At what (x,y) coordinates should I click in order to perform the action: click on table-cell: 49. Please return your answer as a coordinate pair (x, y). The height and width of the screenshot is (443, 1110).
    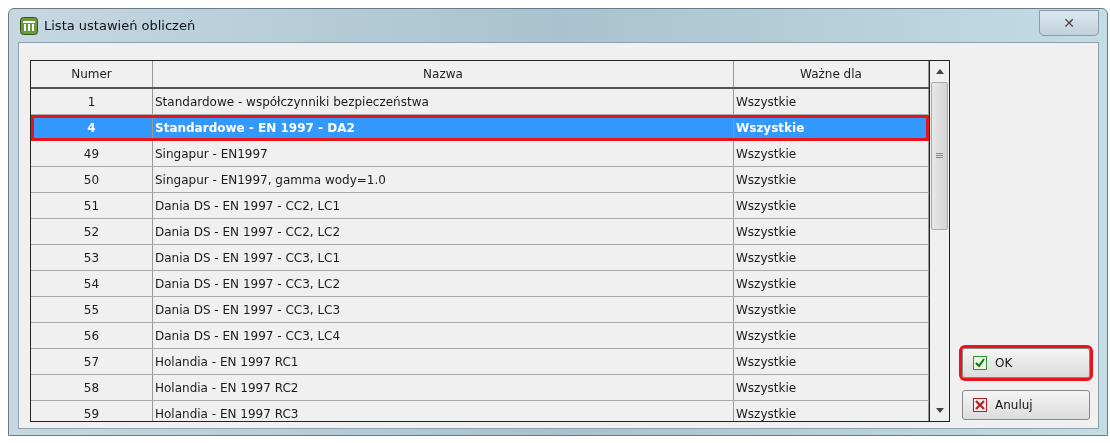
    Looking at the image, I should click on (91, 153).